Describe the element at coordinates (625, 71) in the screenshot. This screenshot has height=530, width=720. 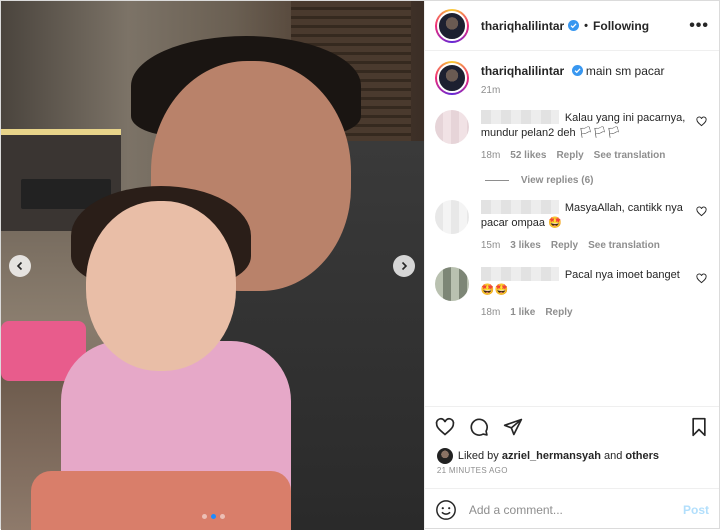
I see `caption-text: main sm pacar` at that location.